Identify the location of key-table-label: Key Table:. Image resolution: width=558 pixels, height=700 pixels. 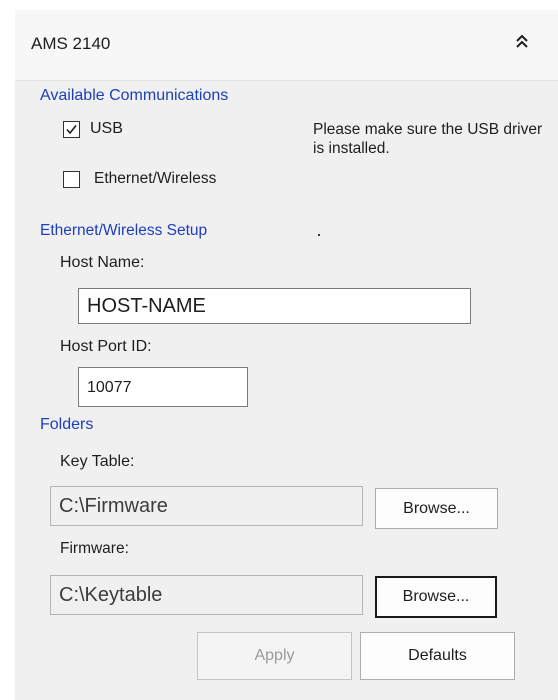
(97, 461).